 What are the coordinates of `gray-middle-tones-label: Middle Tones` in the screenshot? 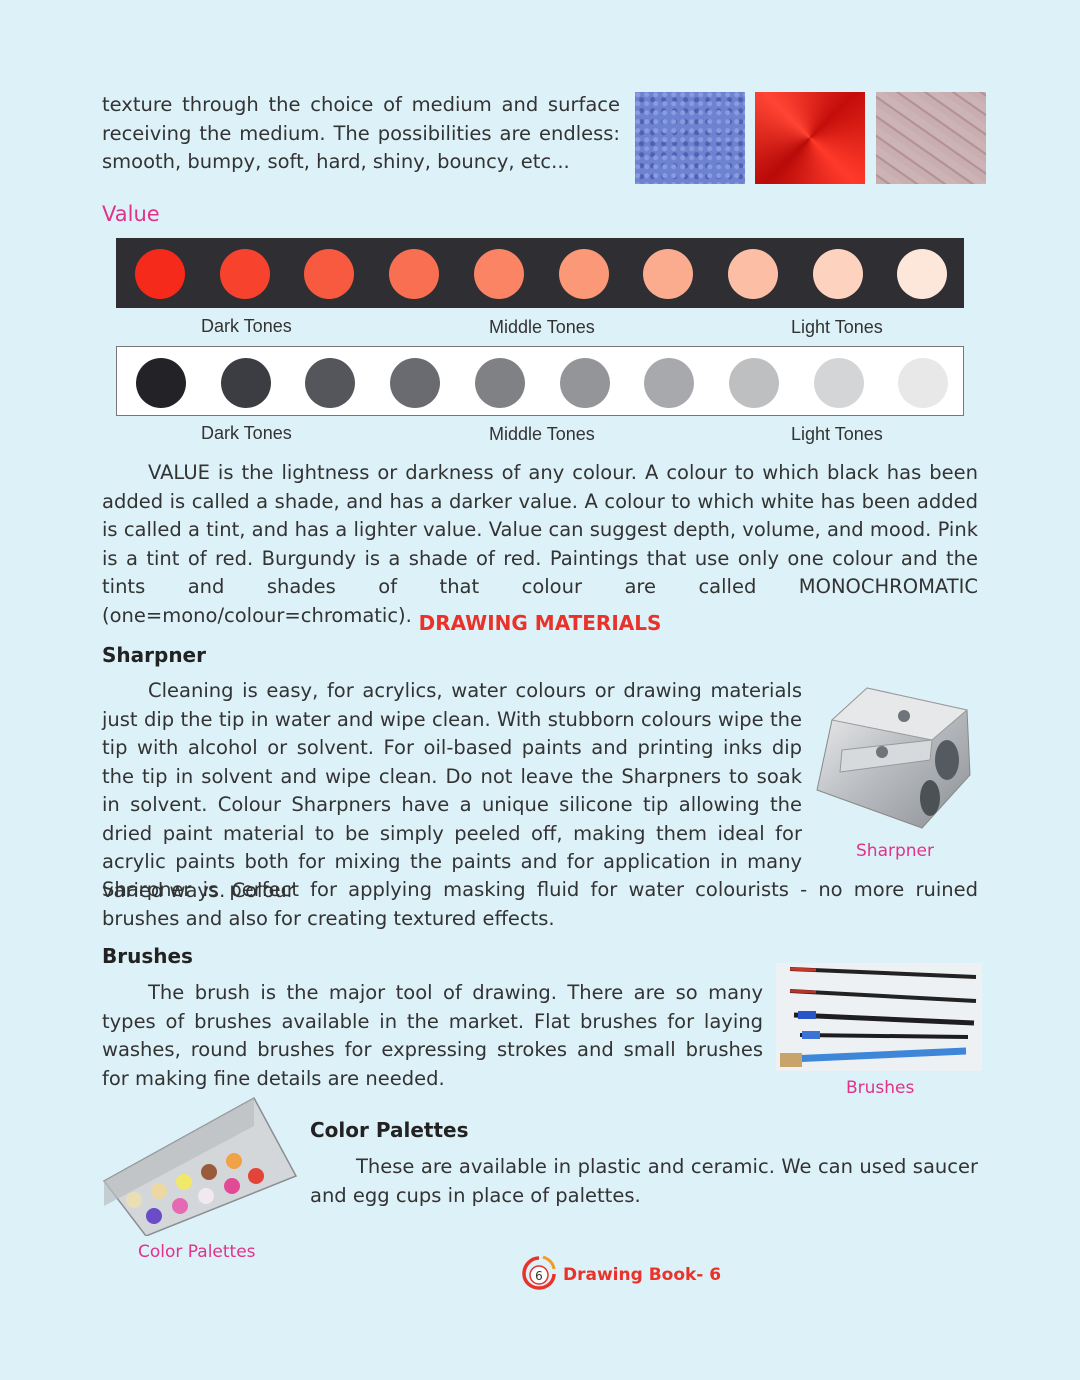 It's located at (542, 434).